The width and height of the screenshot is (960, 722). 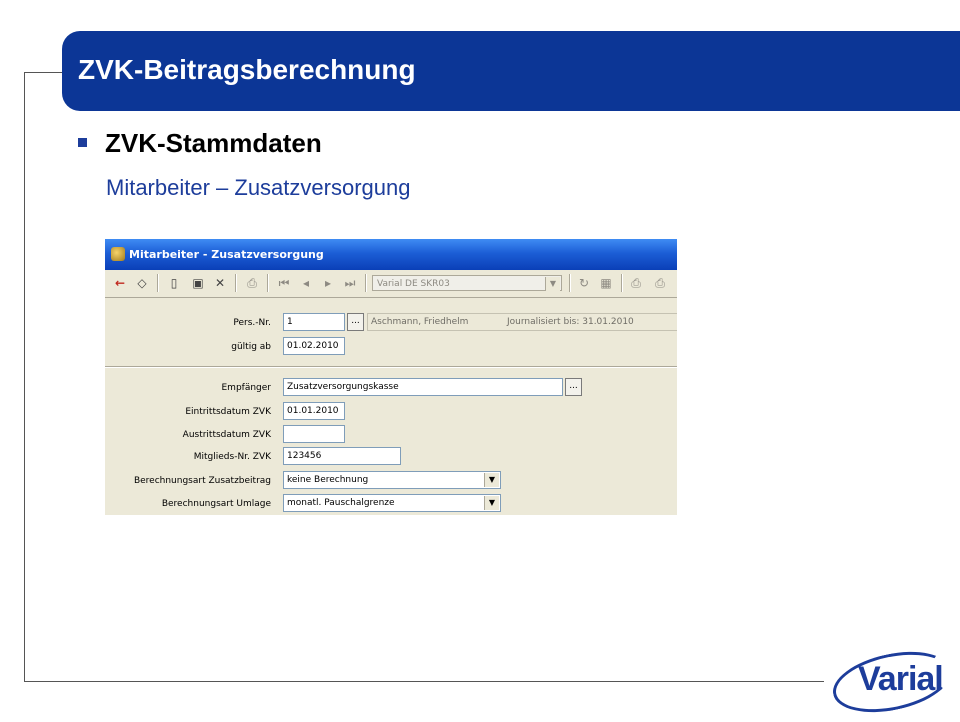 What do you see at coordinates (82, 142) in the screenshot?
I see `bullet-icon` at bounding box center [82, 142].